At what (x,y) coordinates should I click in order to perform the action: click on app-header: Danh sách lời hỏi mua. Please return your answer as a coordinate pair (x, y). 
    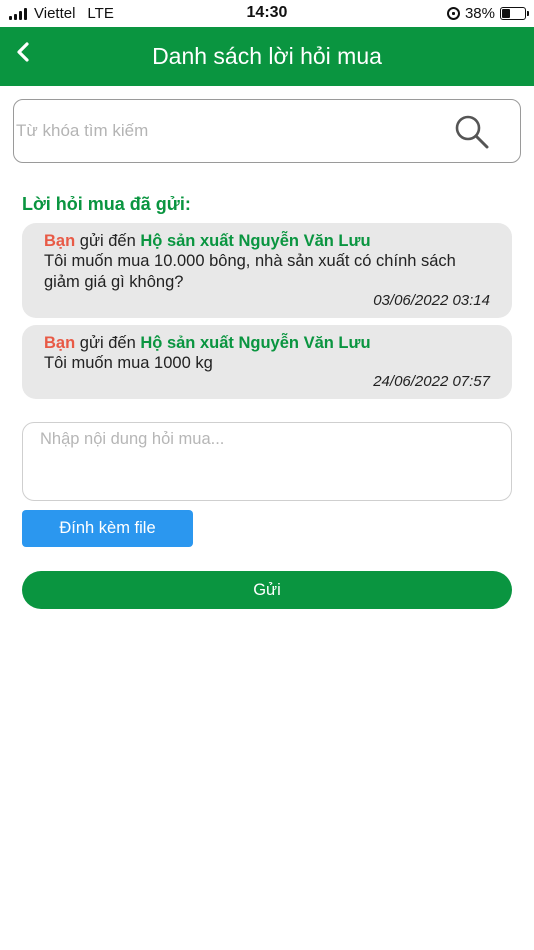
    Looking at the image, I should click on (267, 56).